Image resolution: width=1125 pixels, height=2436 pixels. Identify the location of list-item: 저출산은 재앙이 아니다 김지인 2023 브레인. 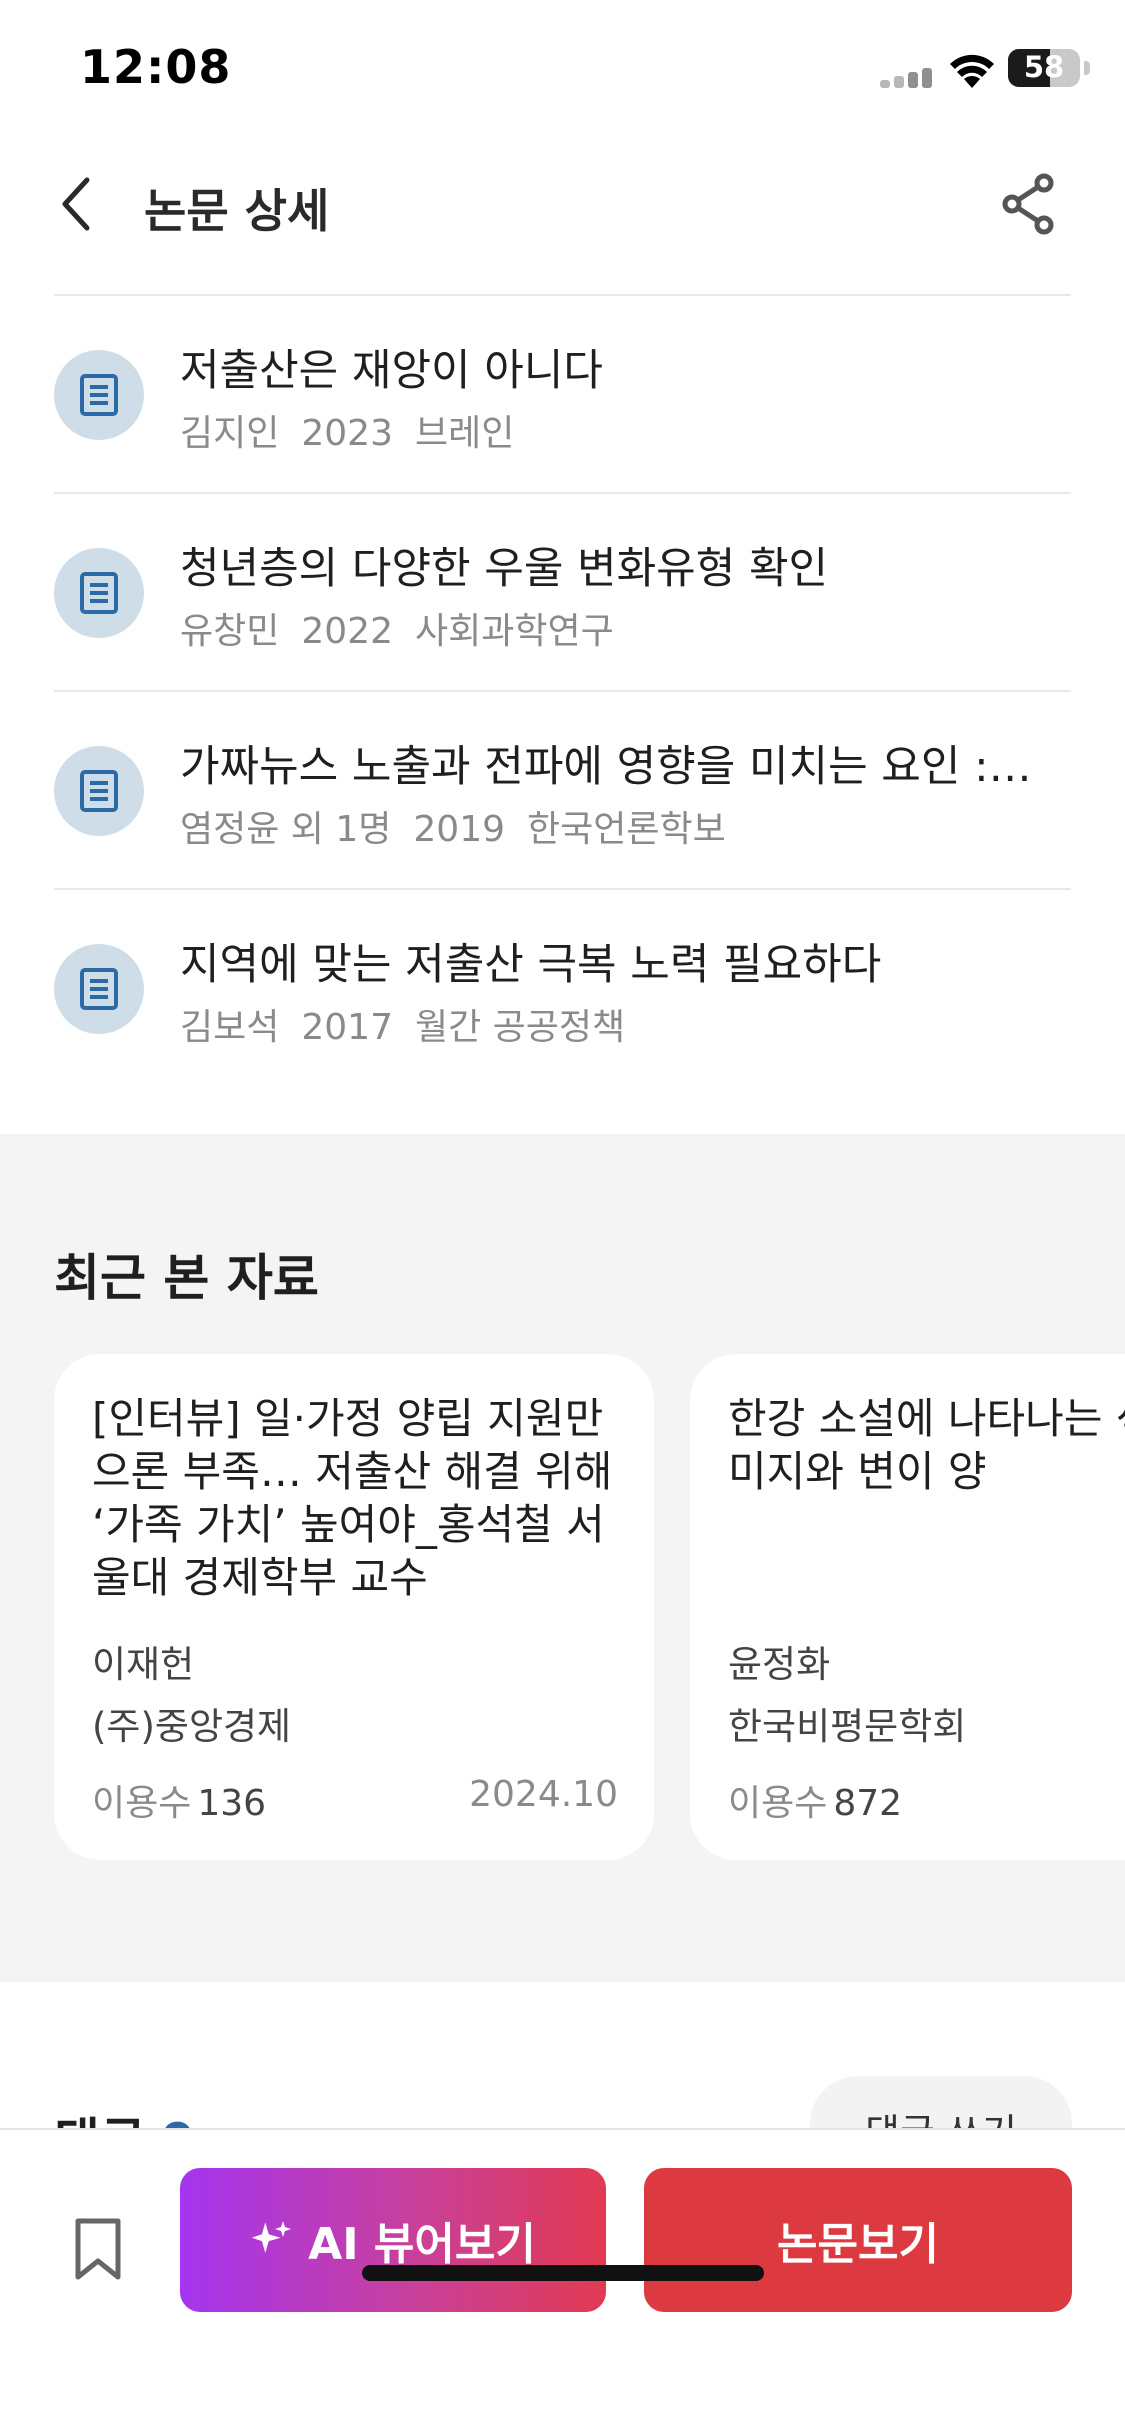
(562, 395).